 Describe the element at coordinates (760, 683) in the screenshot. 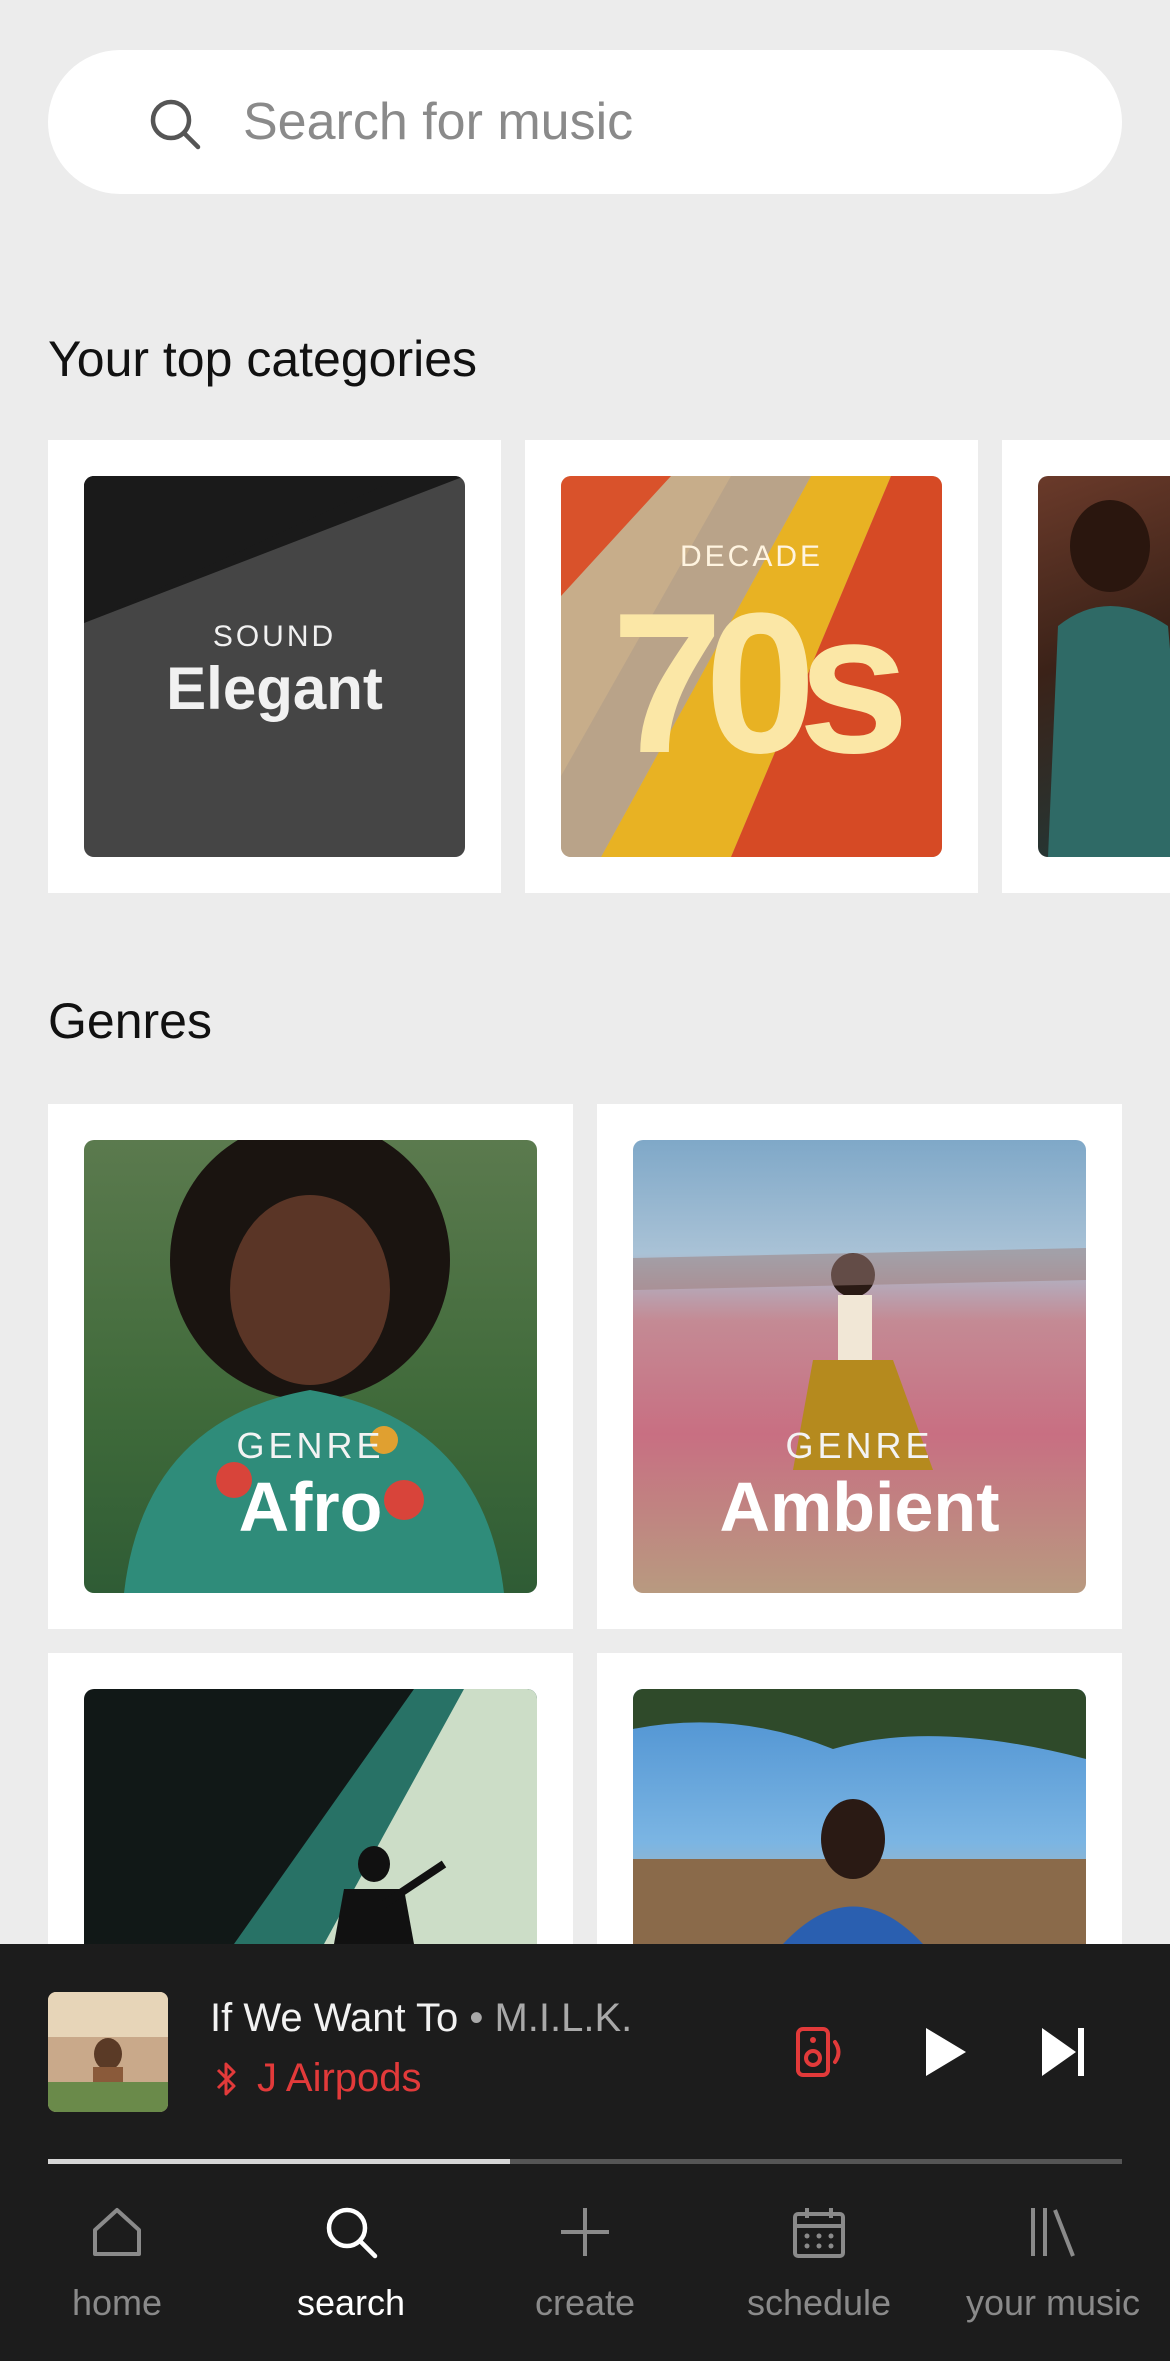

I see `category-label: 70s` at that location.